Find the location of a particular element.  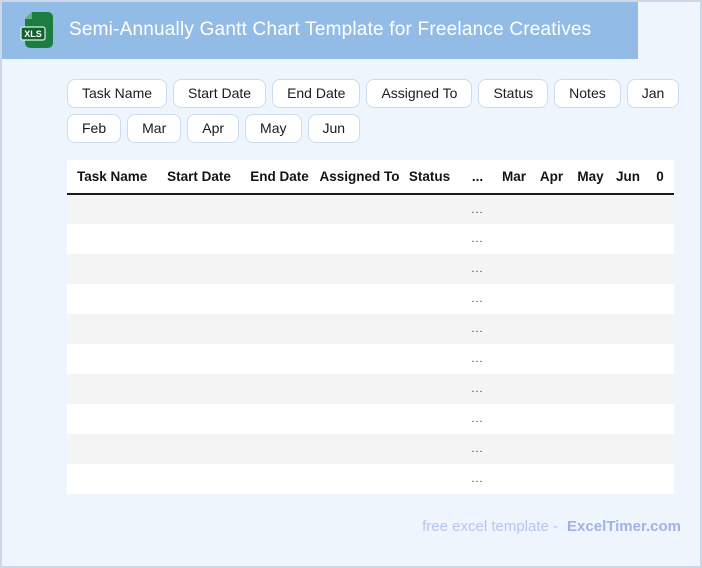

column-header: Mar is located at coordinates (514, 177).